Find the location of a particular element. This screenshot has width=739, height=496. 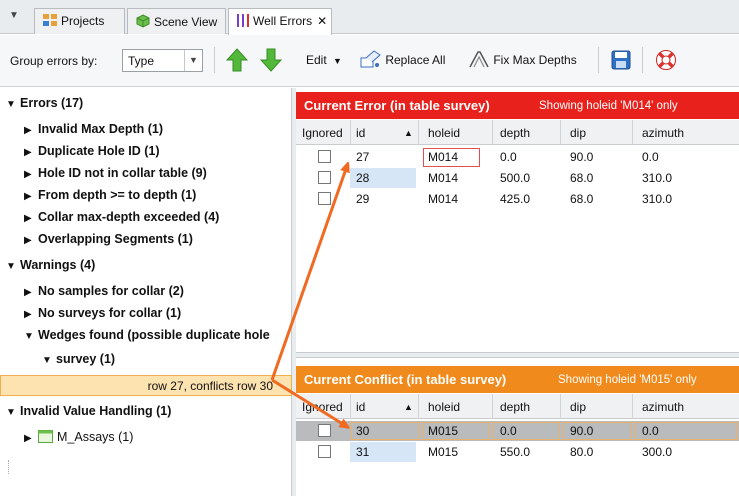

tree-item-no-surveys: ▶ No surveys for collar (1) is located at coordinates (102, 313).